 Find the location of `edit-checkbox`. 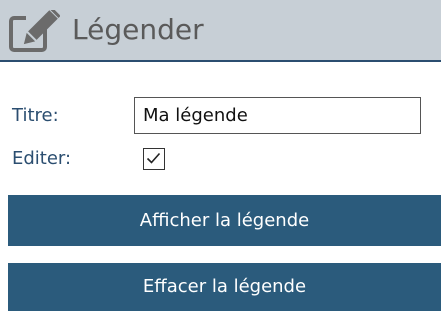

edit-checkbox is located at coordinates (154, 159).